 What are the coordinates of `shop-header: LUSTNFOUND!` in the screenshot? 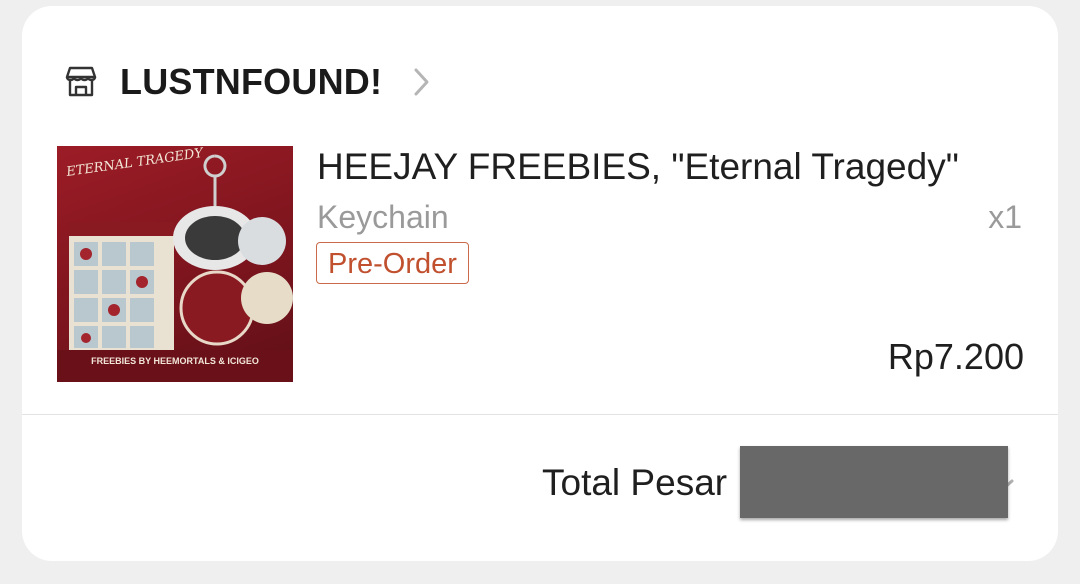 It's located at (247, 82).